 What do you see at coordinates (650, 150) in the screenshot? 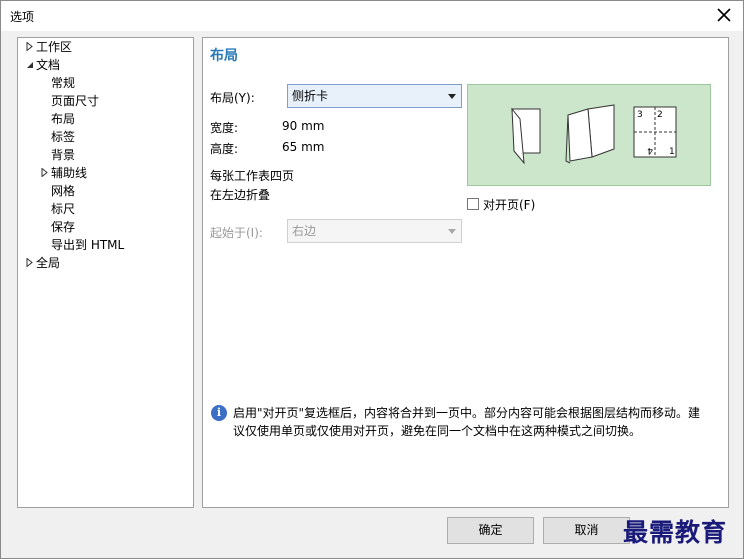
I see `quadrant-number: 4` at bounding box center [650, 150].